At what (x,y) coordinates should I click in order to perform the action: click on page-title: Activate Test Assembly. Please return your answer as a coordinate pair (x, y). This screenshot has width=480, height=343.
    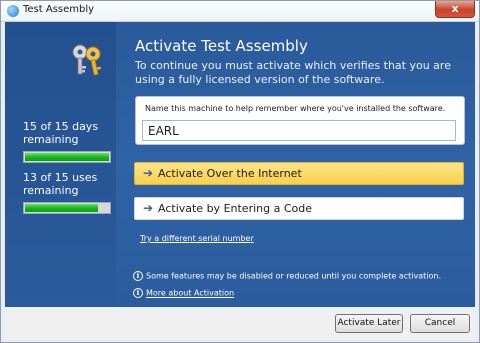
    Looking at the image, I should click on (221, 46).